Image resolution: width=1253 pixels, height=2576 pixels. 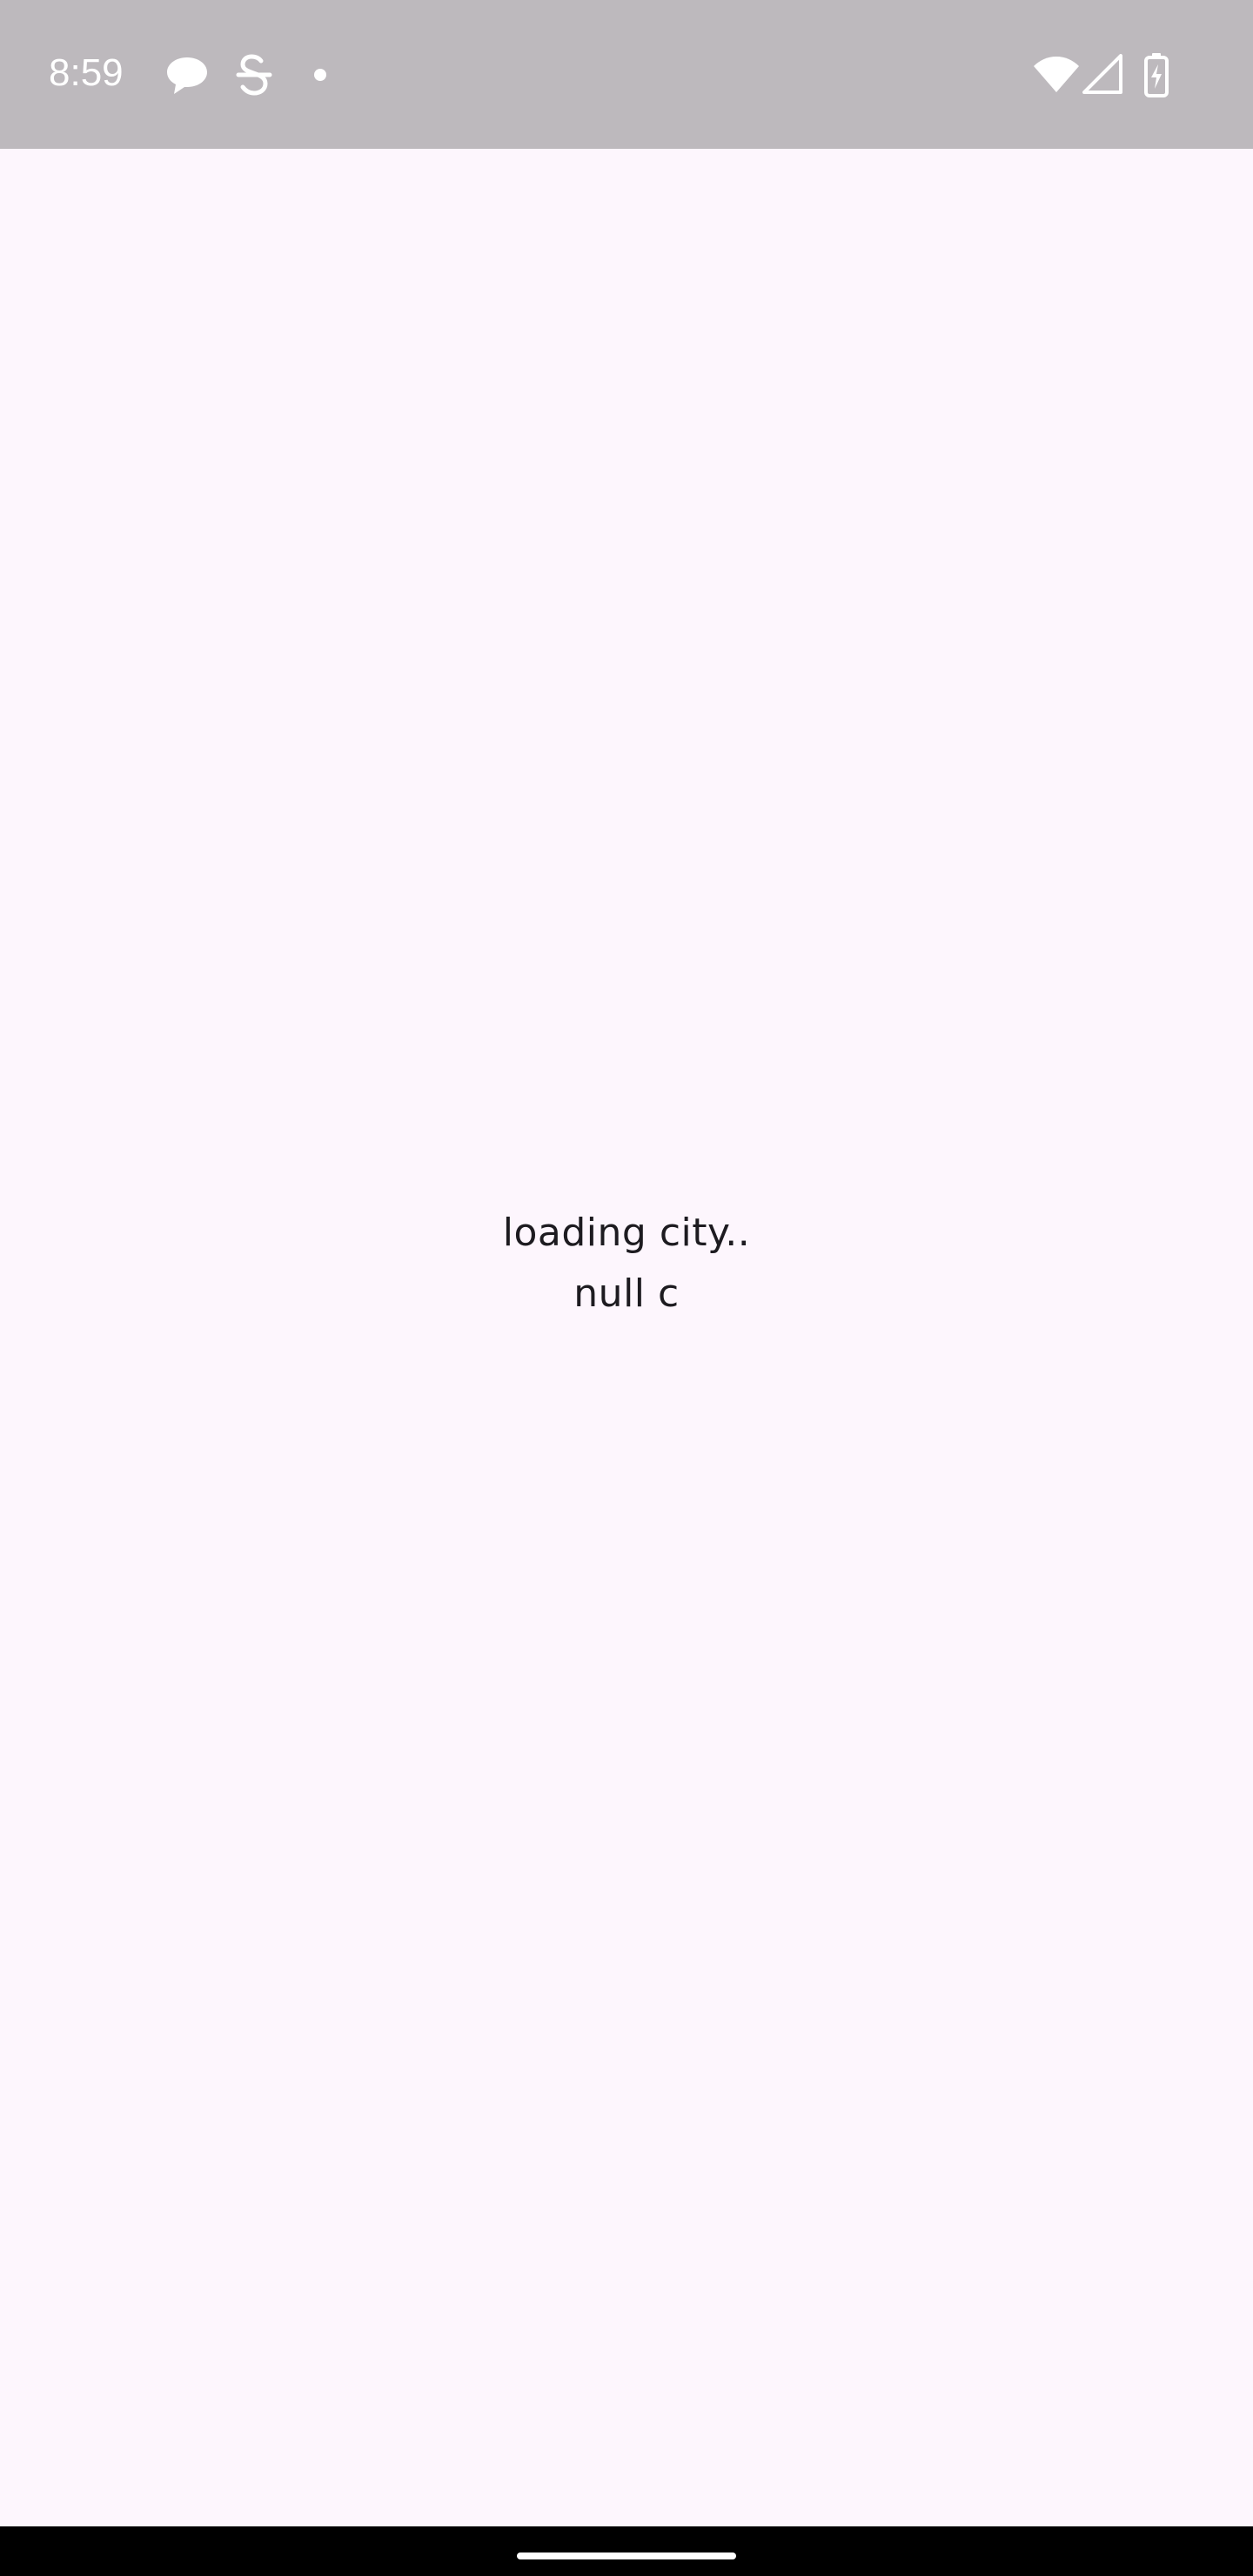 I want to click on home-gesture-handle, so click(x=626, y=2556).